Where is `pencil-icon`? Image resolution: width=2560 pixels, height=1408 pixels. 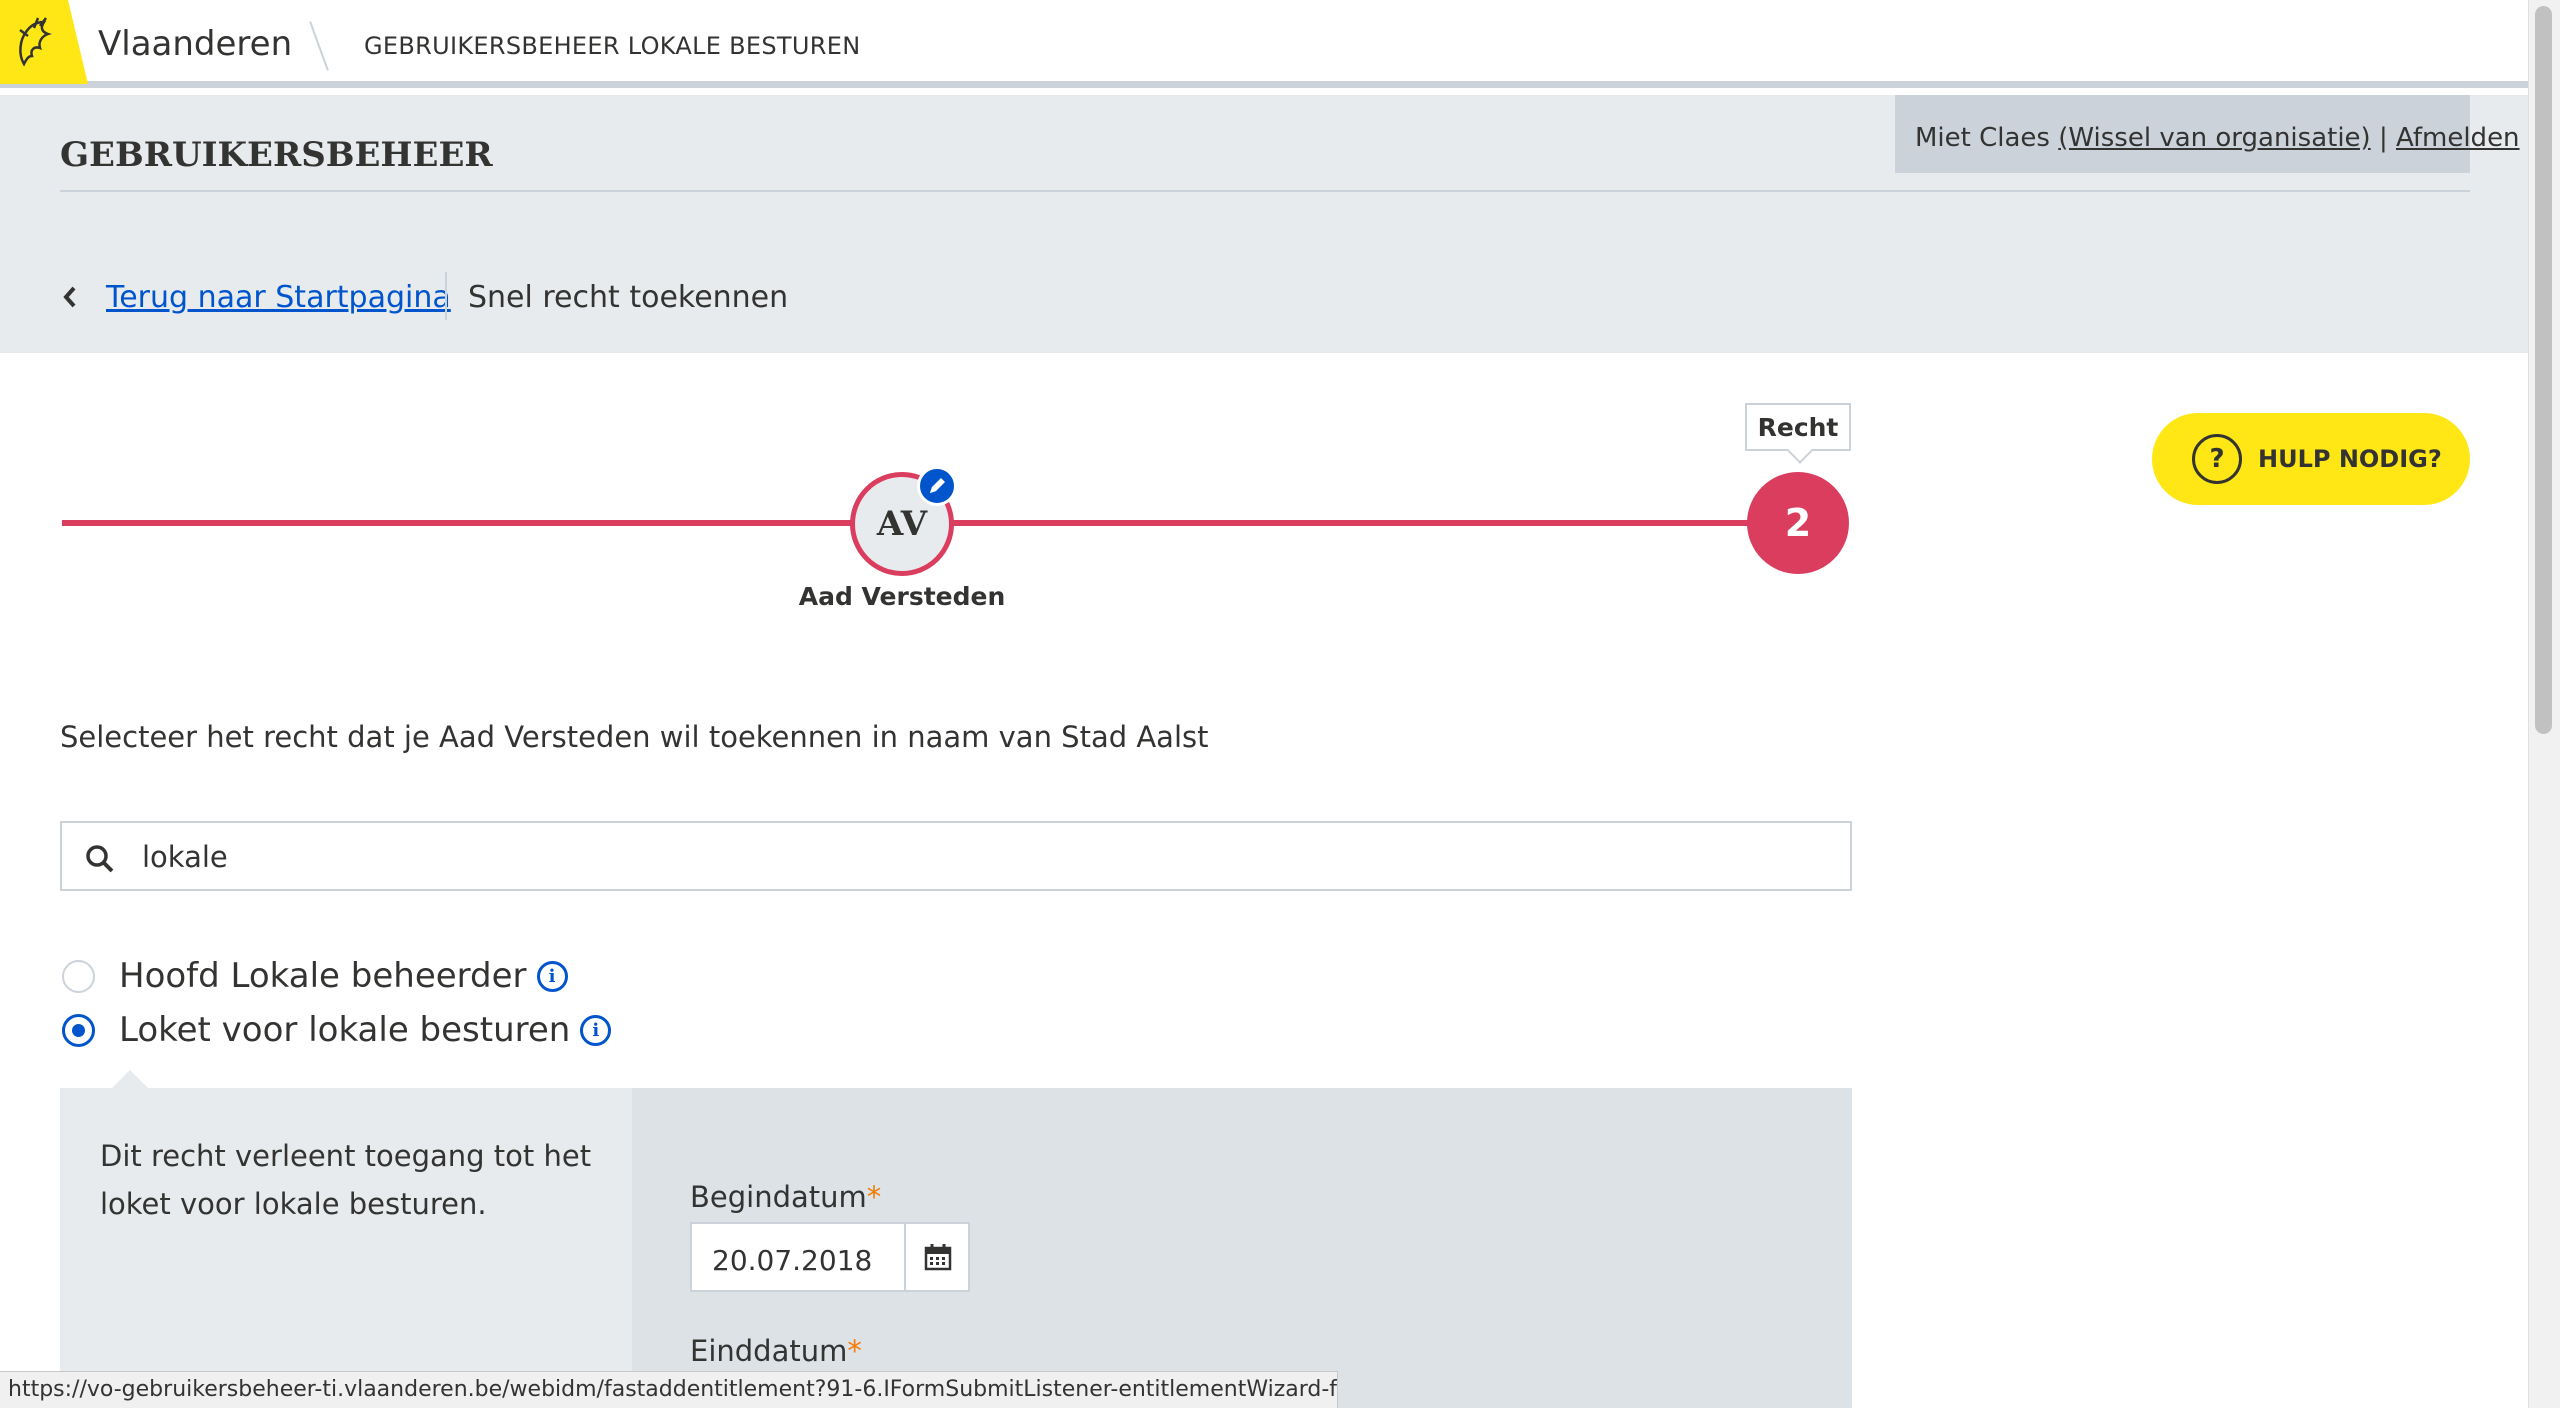 pencil-icon is located at coordinates (937, 486).